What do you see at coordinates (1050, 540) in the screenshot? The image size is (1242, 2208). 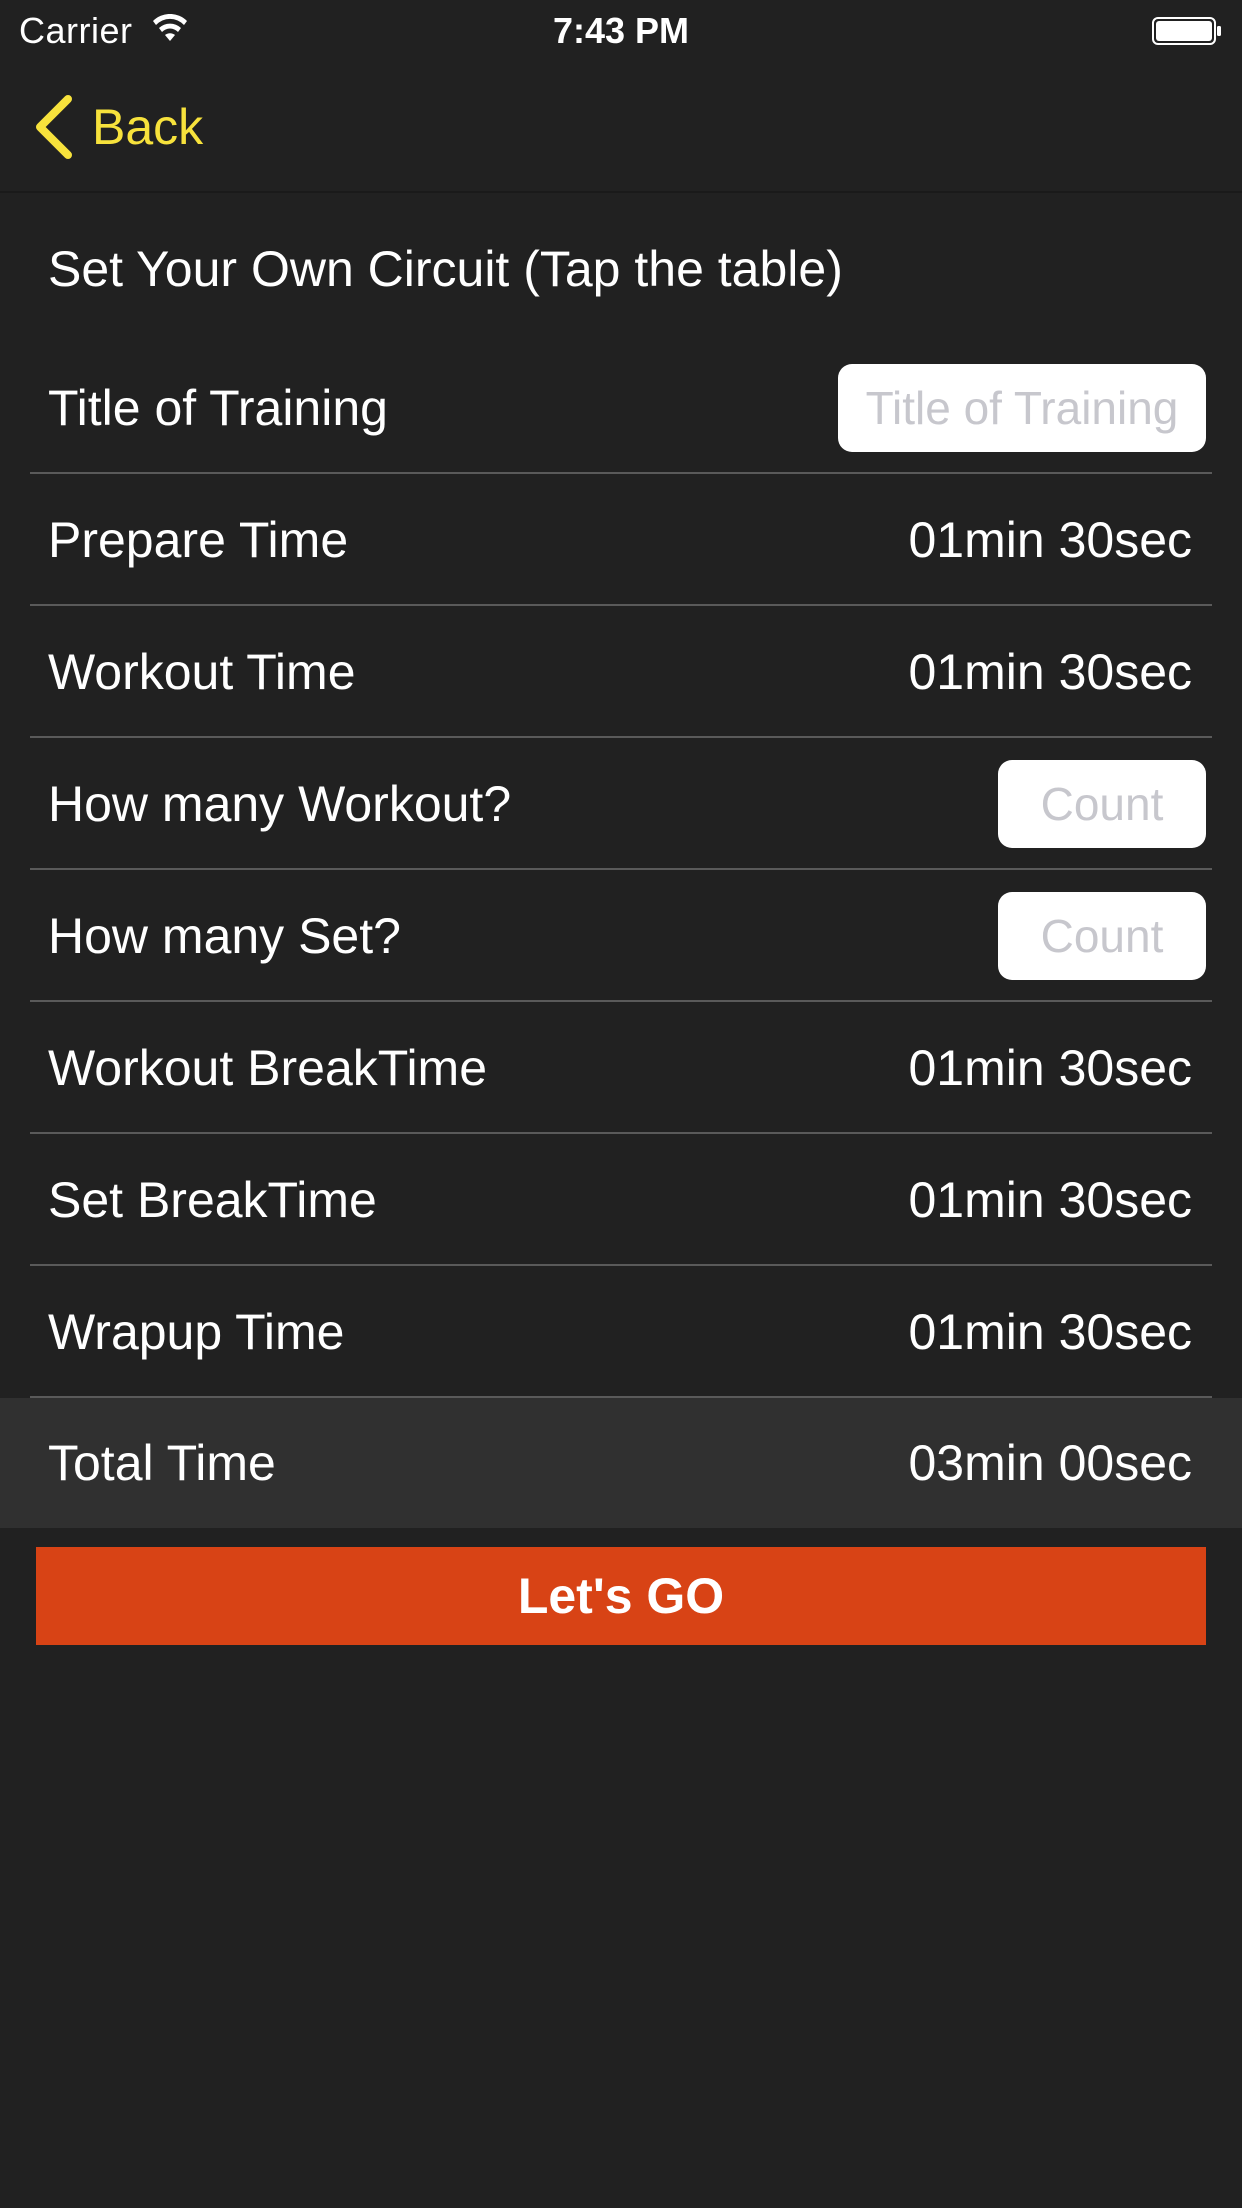 I see `prepare-time-value: 01min 30sec` at bounding box center [1050, 540].